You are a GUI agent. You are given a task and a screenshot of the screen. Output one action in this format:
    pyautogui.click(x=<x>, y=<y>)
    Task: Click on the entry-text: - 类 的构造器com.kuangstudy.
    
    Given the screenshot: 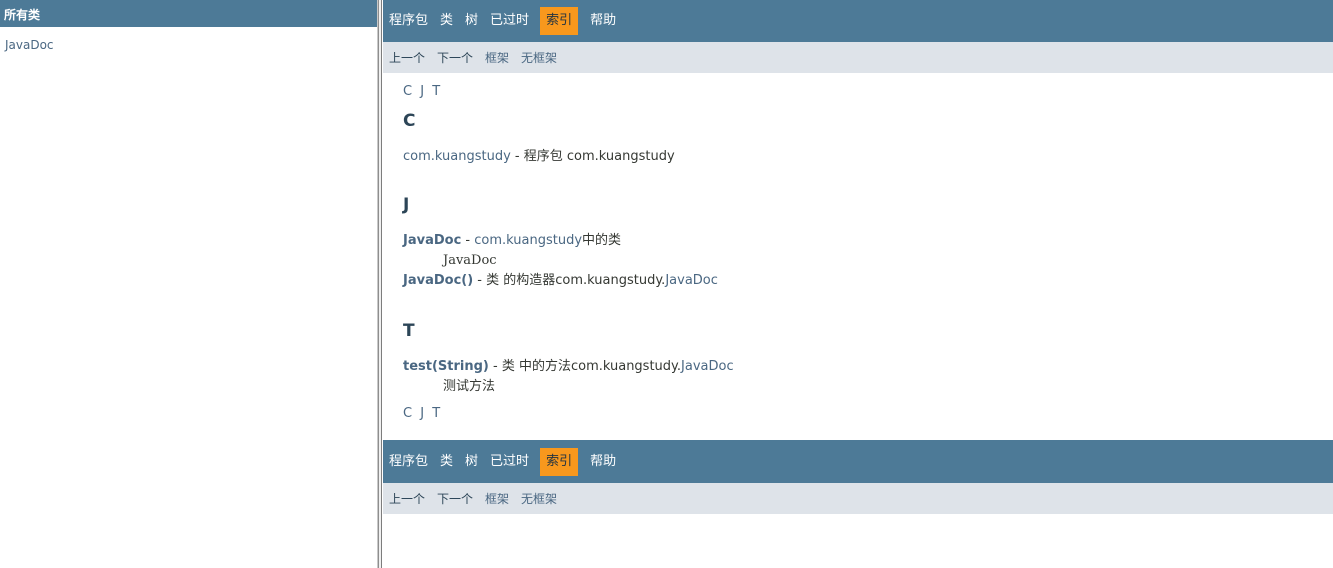 What is the action you would take?
    pyautogui.click(x=569, y=280)
    